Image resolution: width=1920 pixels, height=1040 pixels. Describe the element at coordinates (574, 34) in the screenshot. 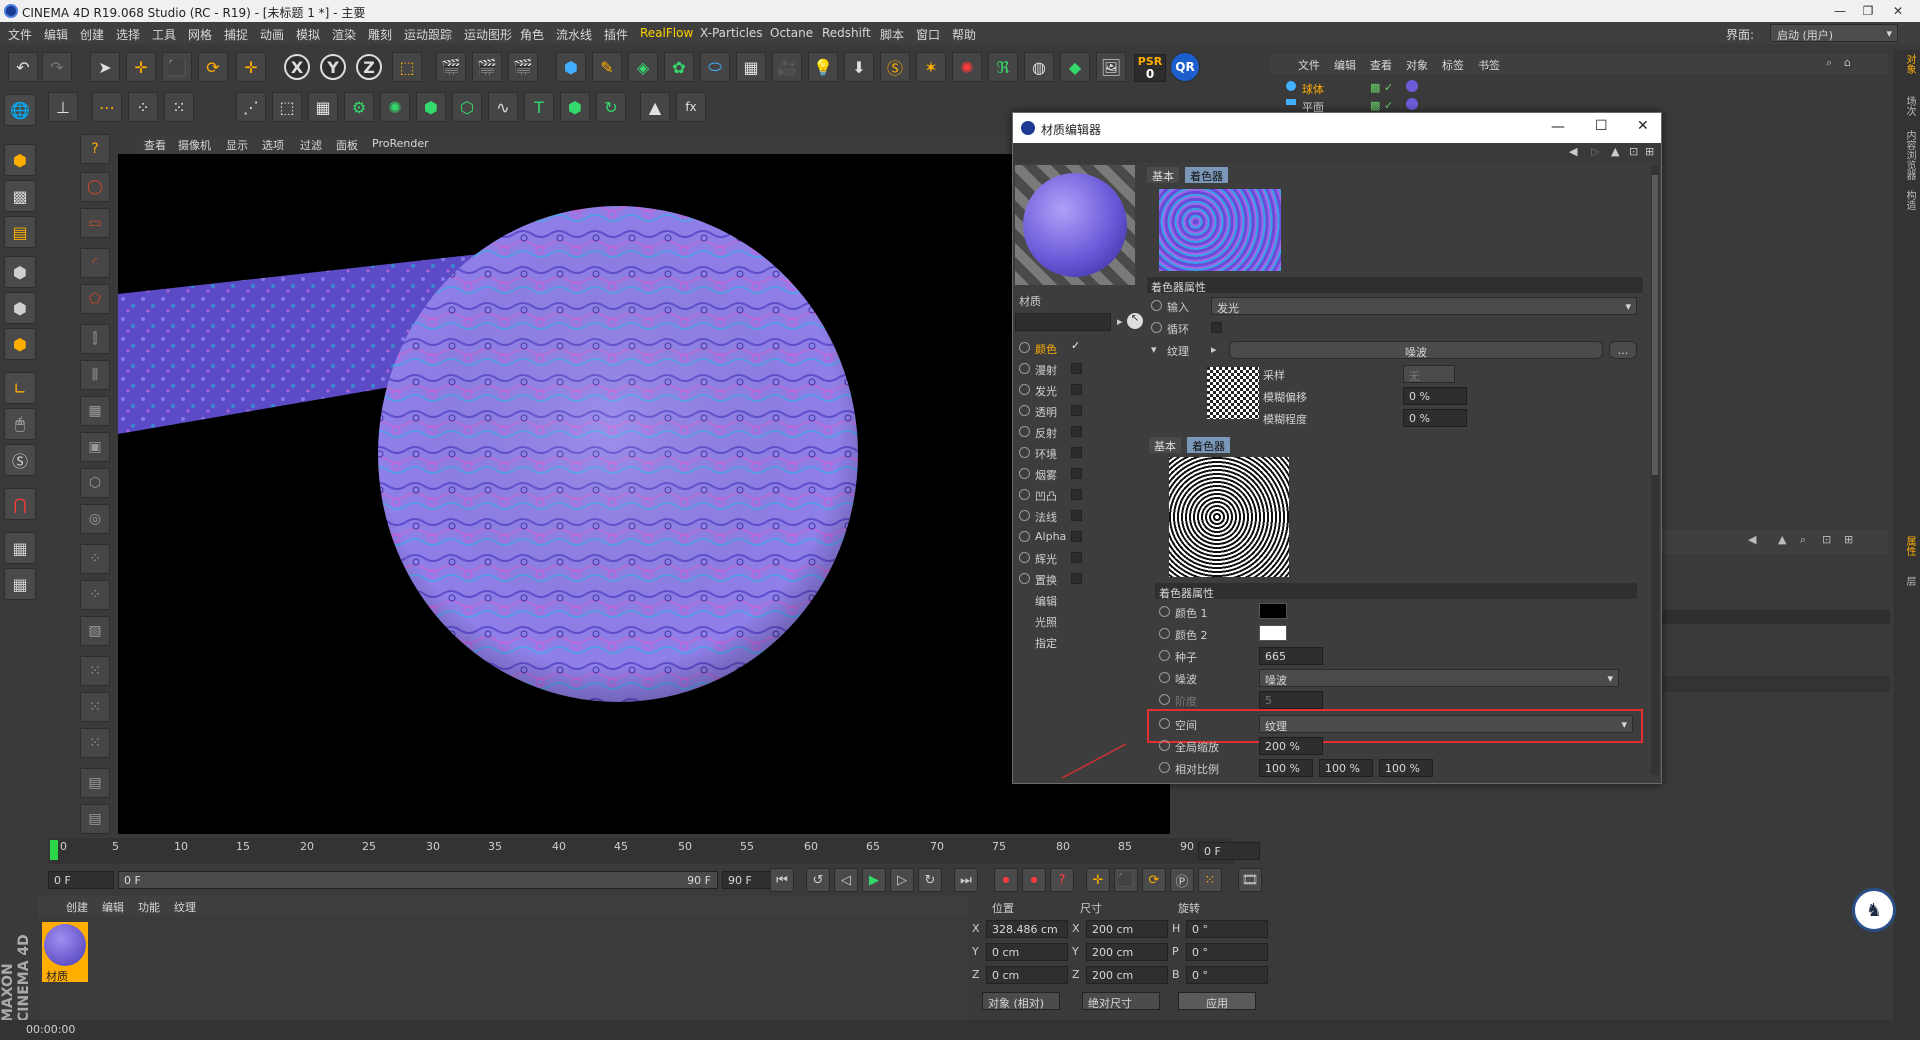

I see `menu-pipeline: 流水线` at that location.